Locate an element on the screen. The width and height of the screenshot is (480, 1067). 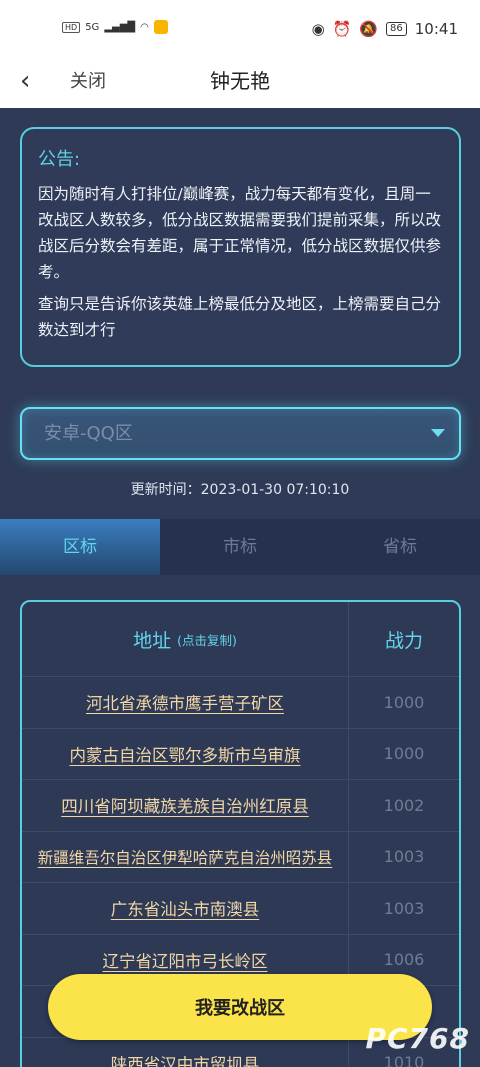
app-header: ‹ 关闭 钟无艳 is located at coordinates (240, 83).